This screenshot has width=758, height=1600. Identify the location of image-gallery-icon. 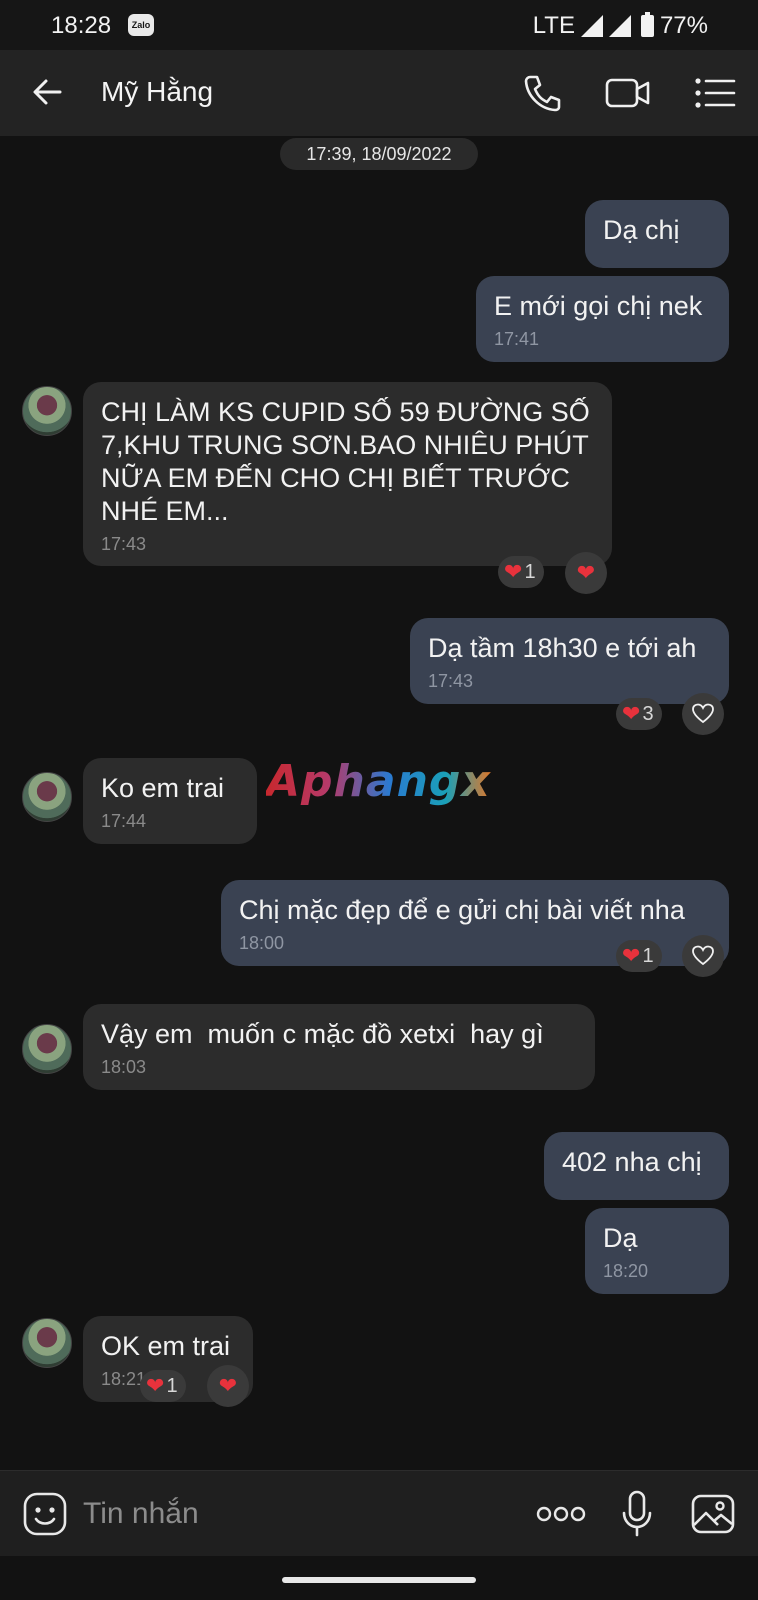
(713, 1514).